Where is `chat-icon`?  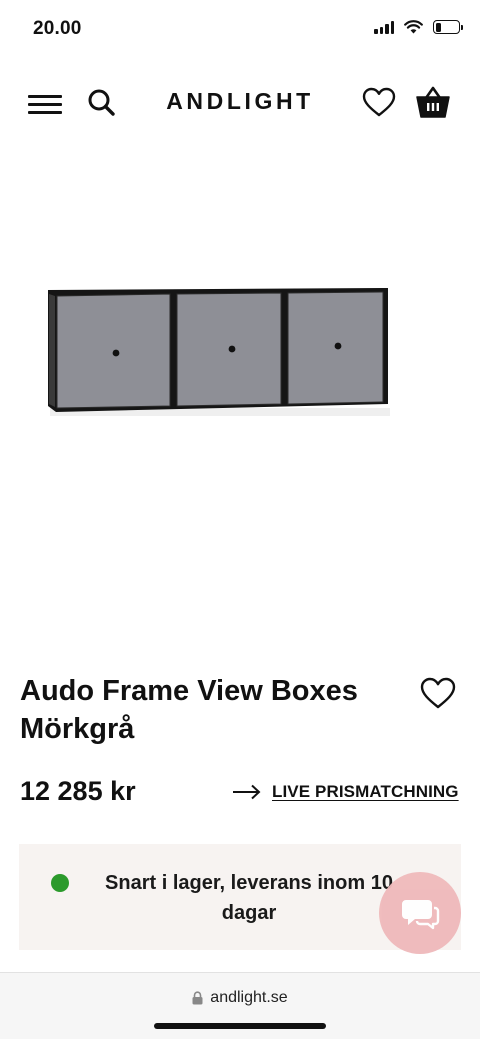 chat-icon is located at coordinates (421, 915).